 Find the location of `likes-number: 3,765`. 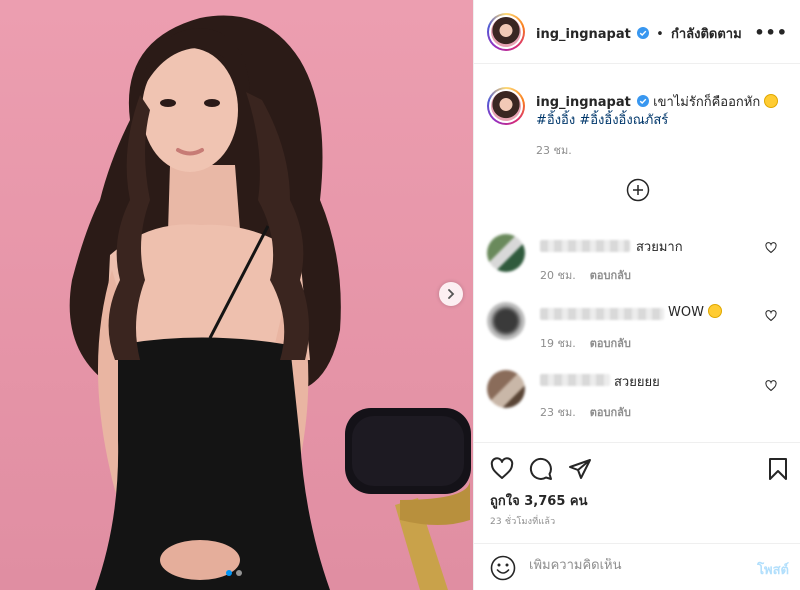

likes-number: 3,765 is located at coordinates (545, 501).